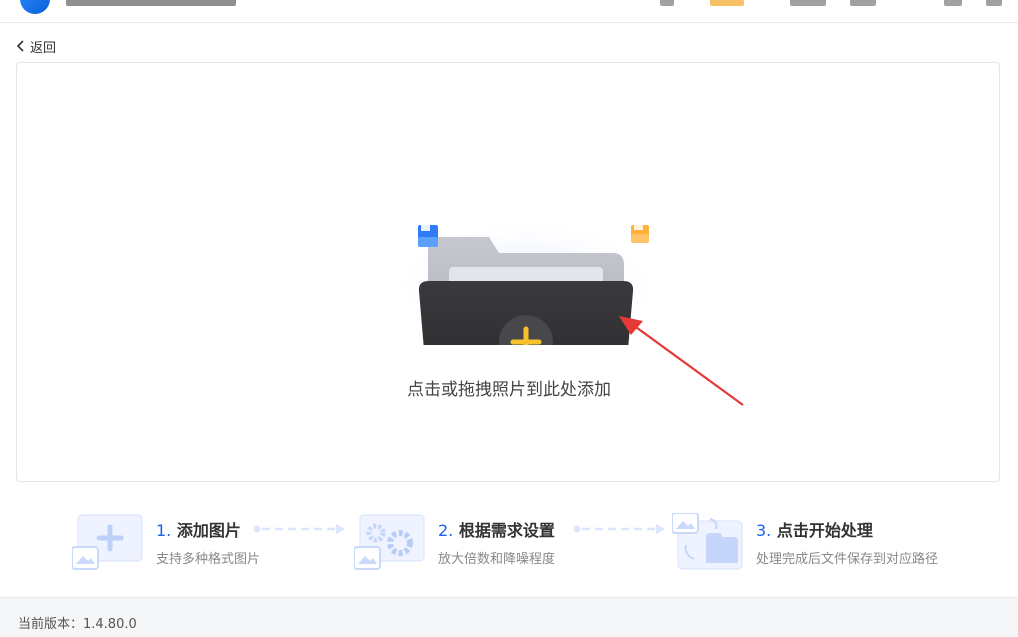 The height and width of the screenshot is (637, 1018). I want to click on drop-hint: 点击或拖拽照片到此处添加, so click(509, 390).